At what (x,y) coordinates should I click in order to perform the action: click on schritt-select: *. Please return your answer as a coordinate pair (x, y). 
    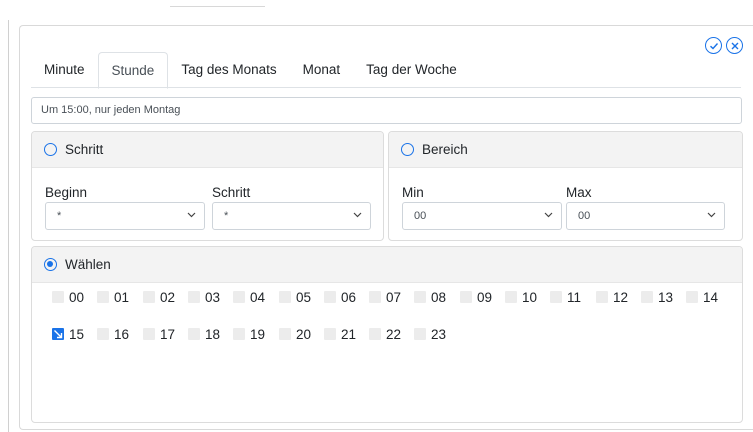
    Looking at the image, I should click on (291, 216).